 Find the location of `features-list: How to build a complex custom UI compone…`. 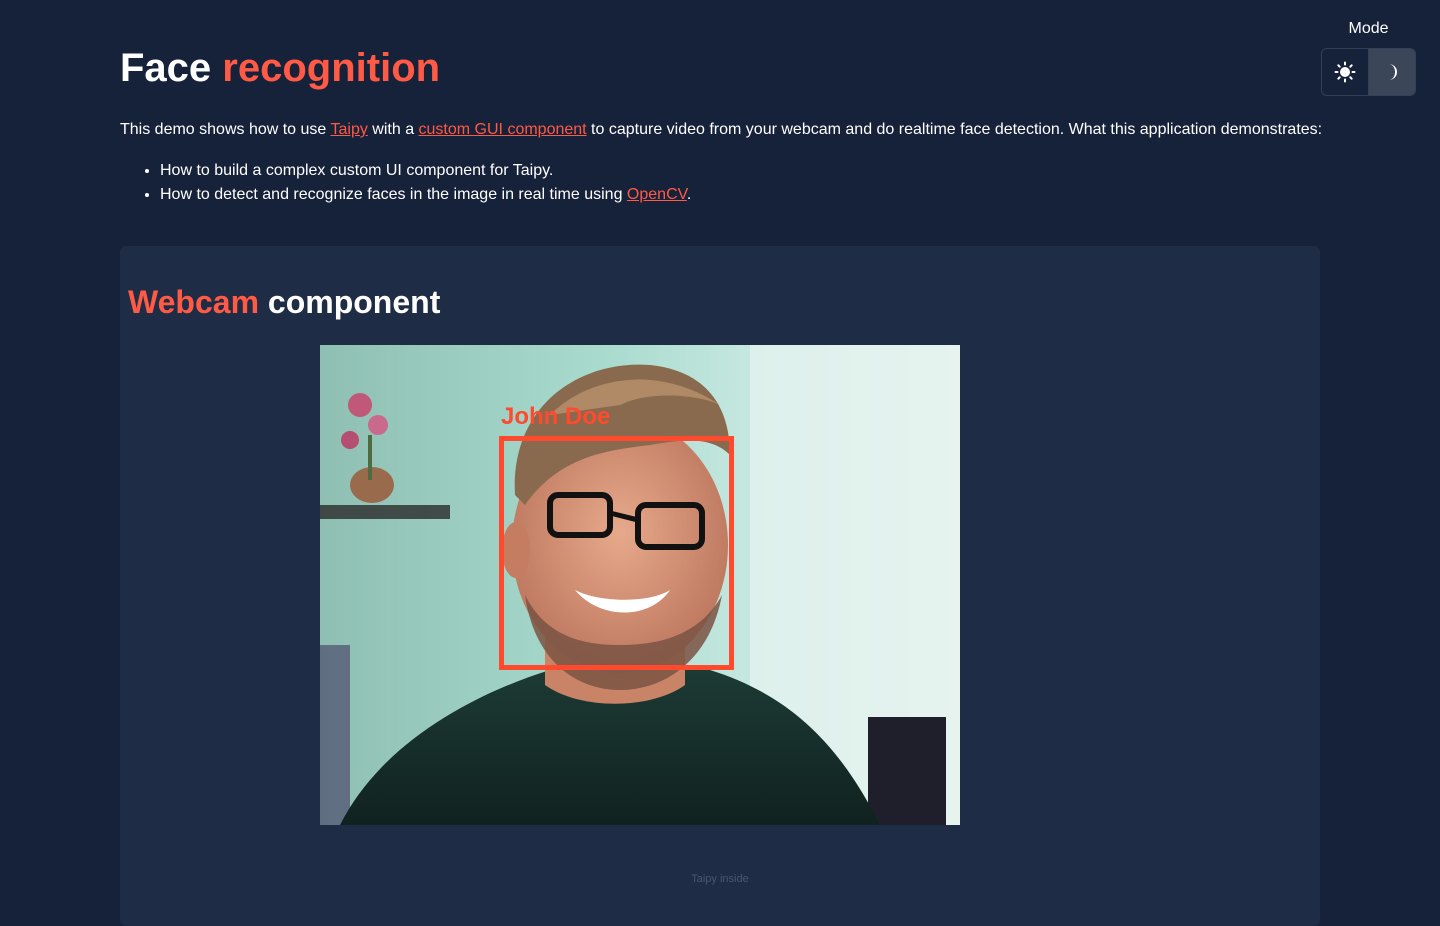

features-list: How to build a complex custom UI compone… is located at coordinates (405, 183).